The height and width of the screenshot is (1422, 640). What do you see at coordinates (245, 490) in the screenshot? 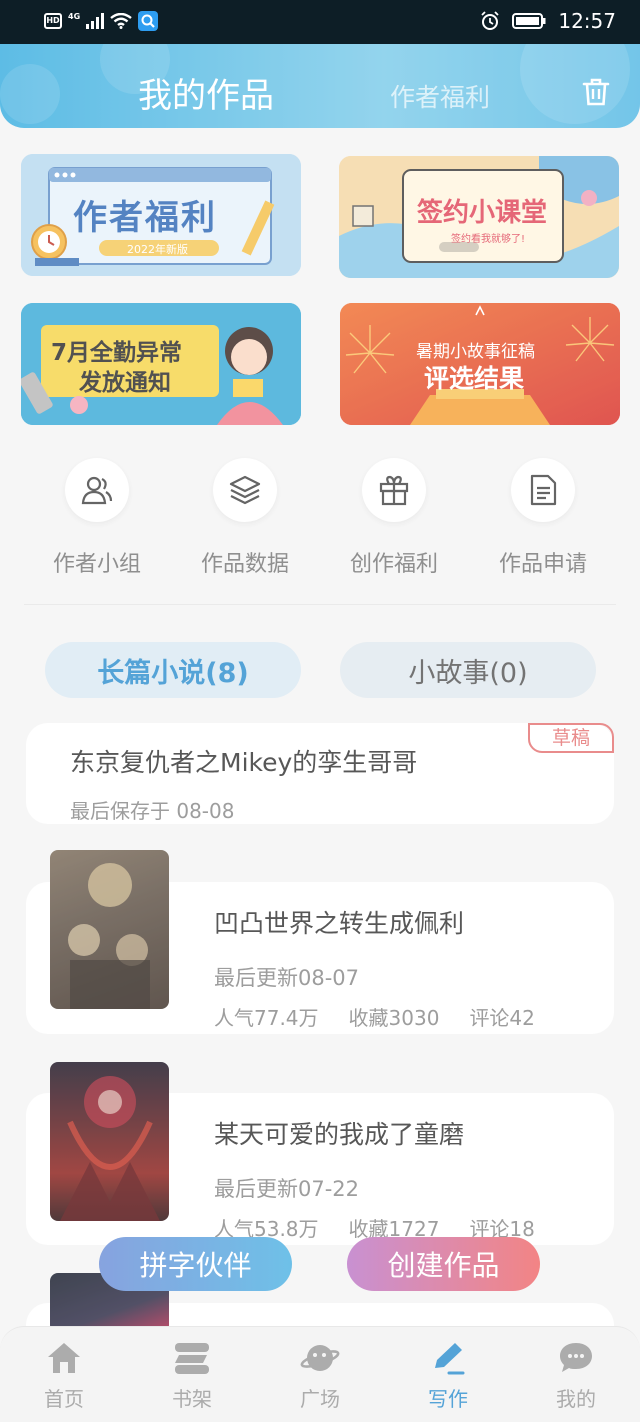
I see `layers-icon` at bounding box center [245, 490].